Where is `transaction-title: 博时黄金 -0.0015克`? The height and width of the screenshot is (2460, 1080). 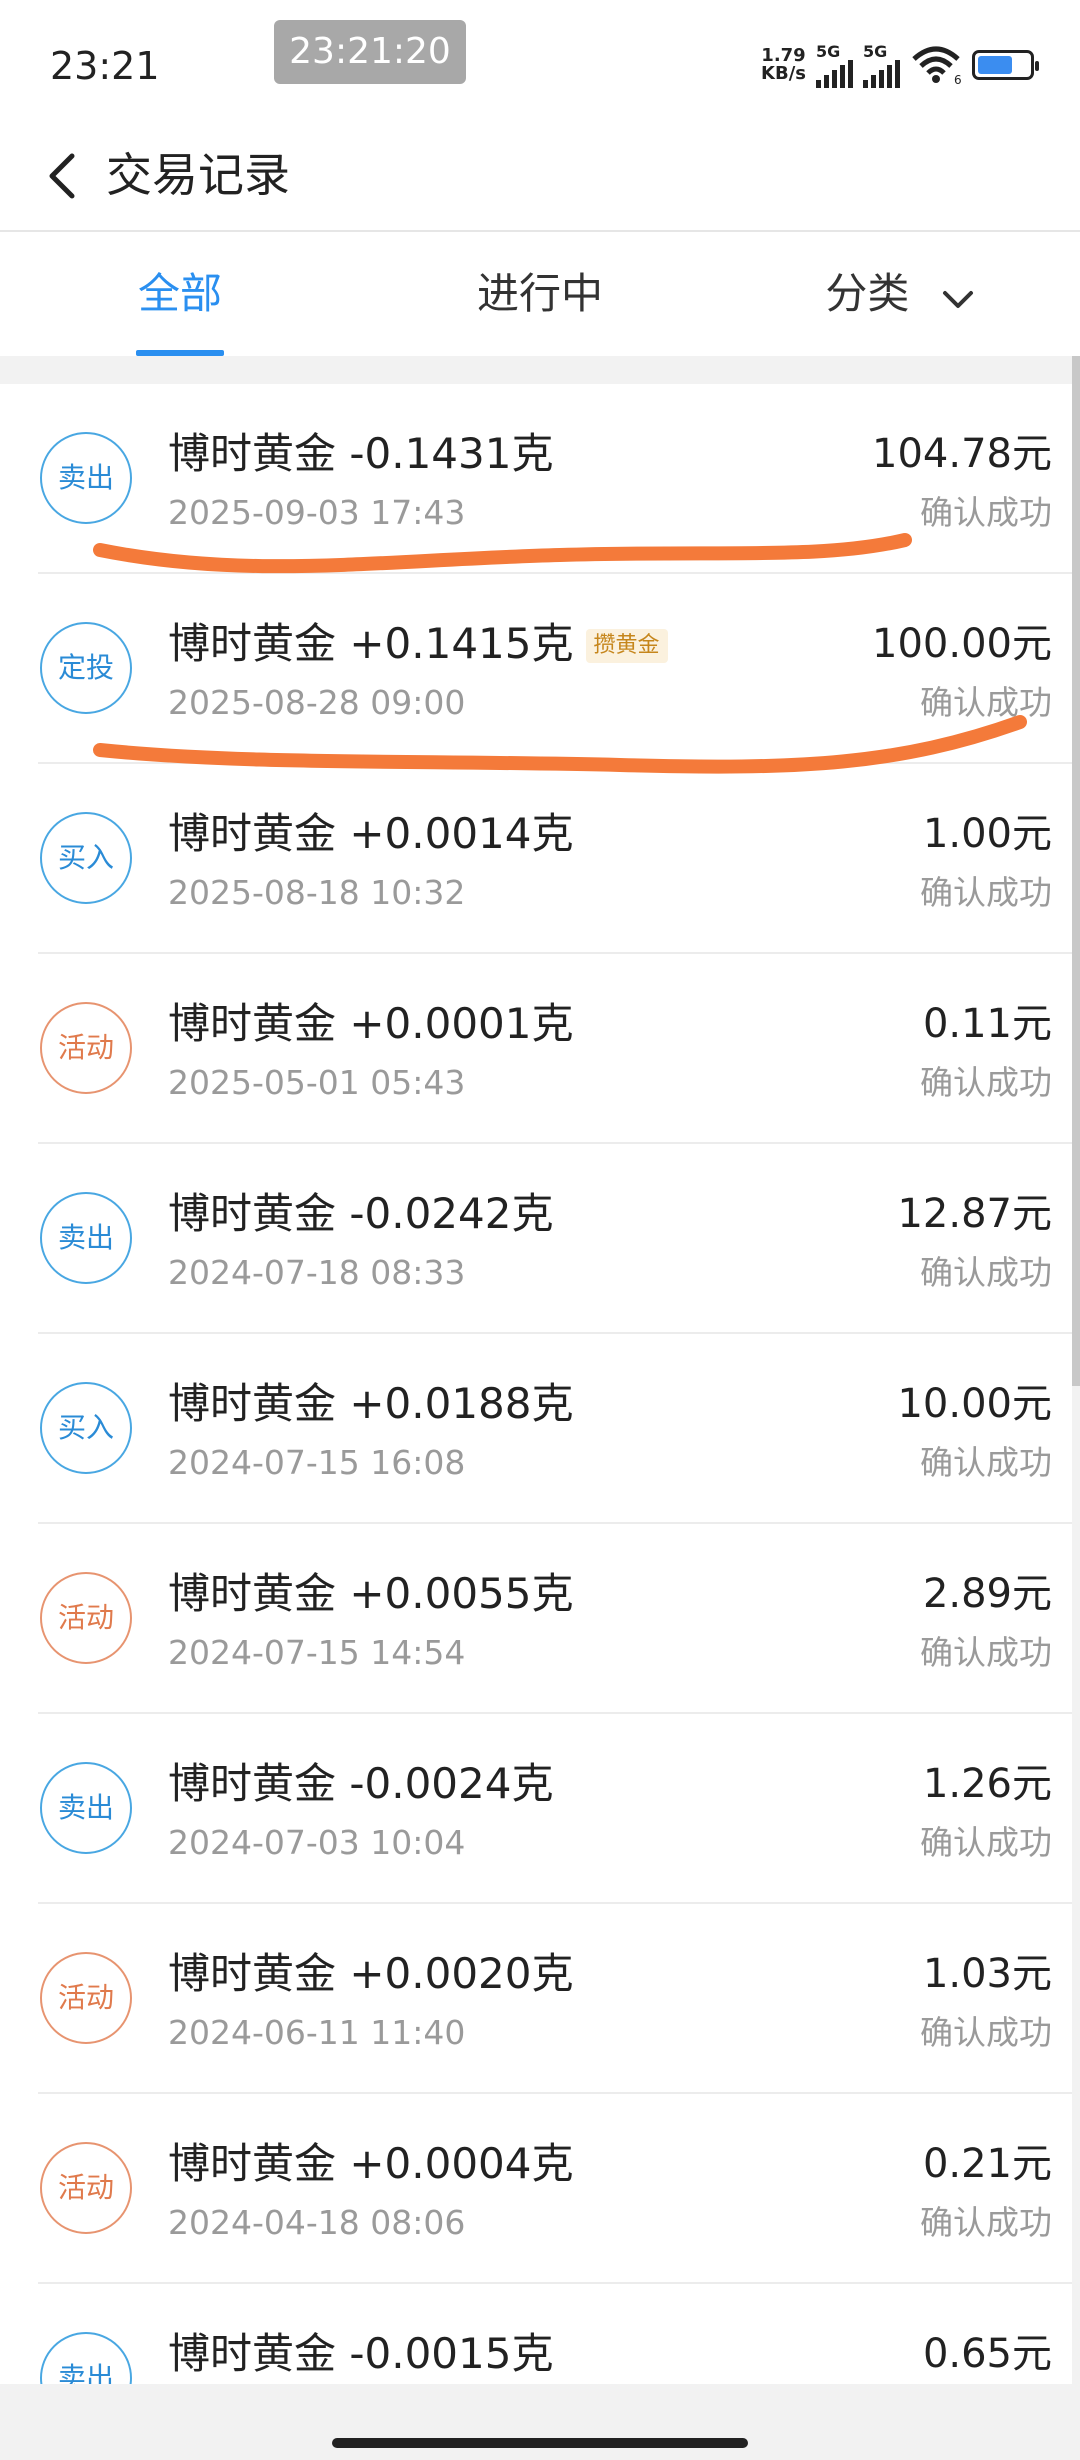 transaction-title: 博时黄金 -0.0015克 is located at coordinates (360, 2354).